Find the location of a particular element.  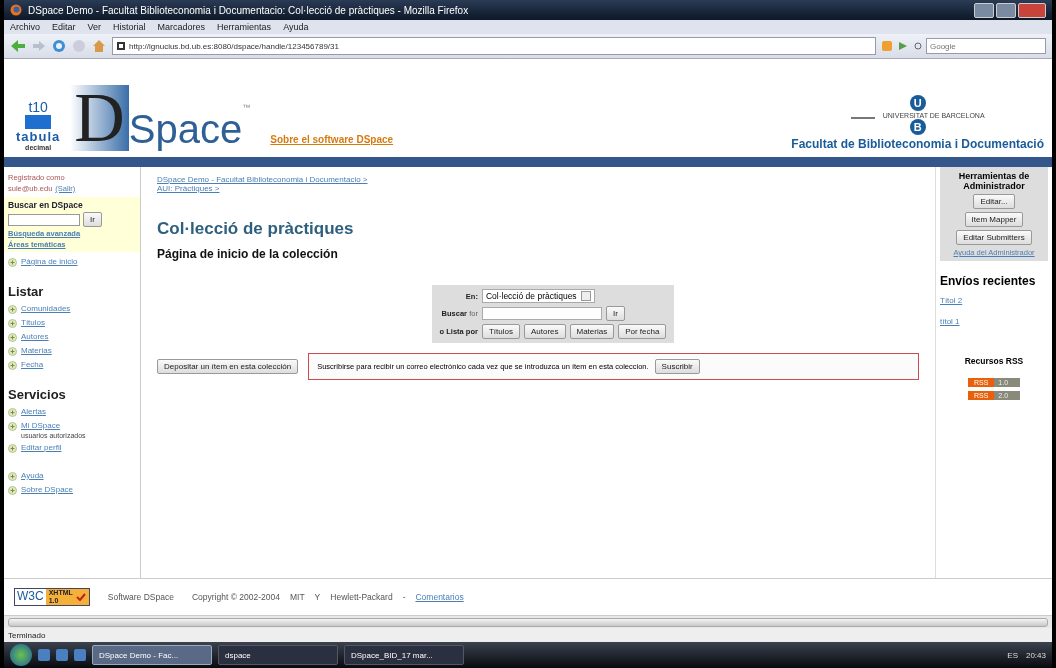

rss-heading: Recursos RSS is located at coordinates (994, 361).